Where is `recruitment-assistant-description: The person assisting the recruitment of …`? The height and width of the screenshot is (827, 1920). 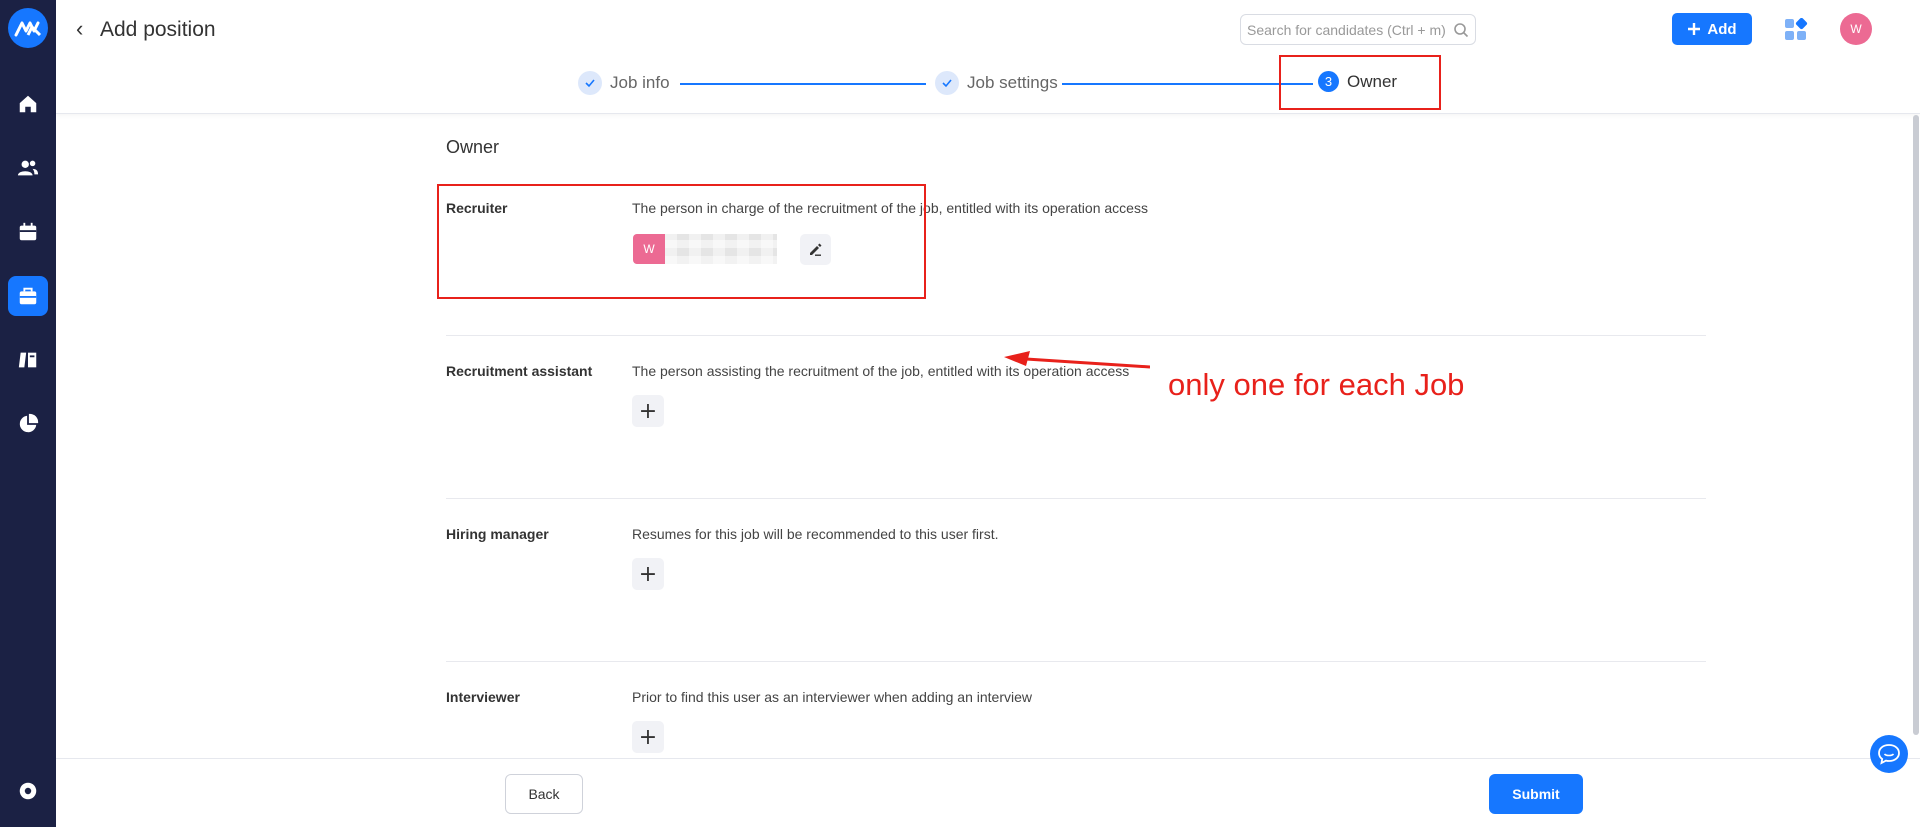 recruitment-assistant-description: The person assisting the recruitment of … is located at coordinates (881, 371).